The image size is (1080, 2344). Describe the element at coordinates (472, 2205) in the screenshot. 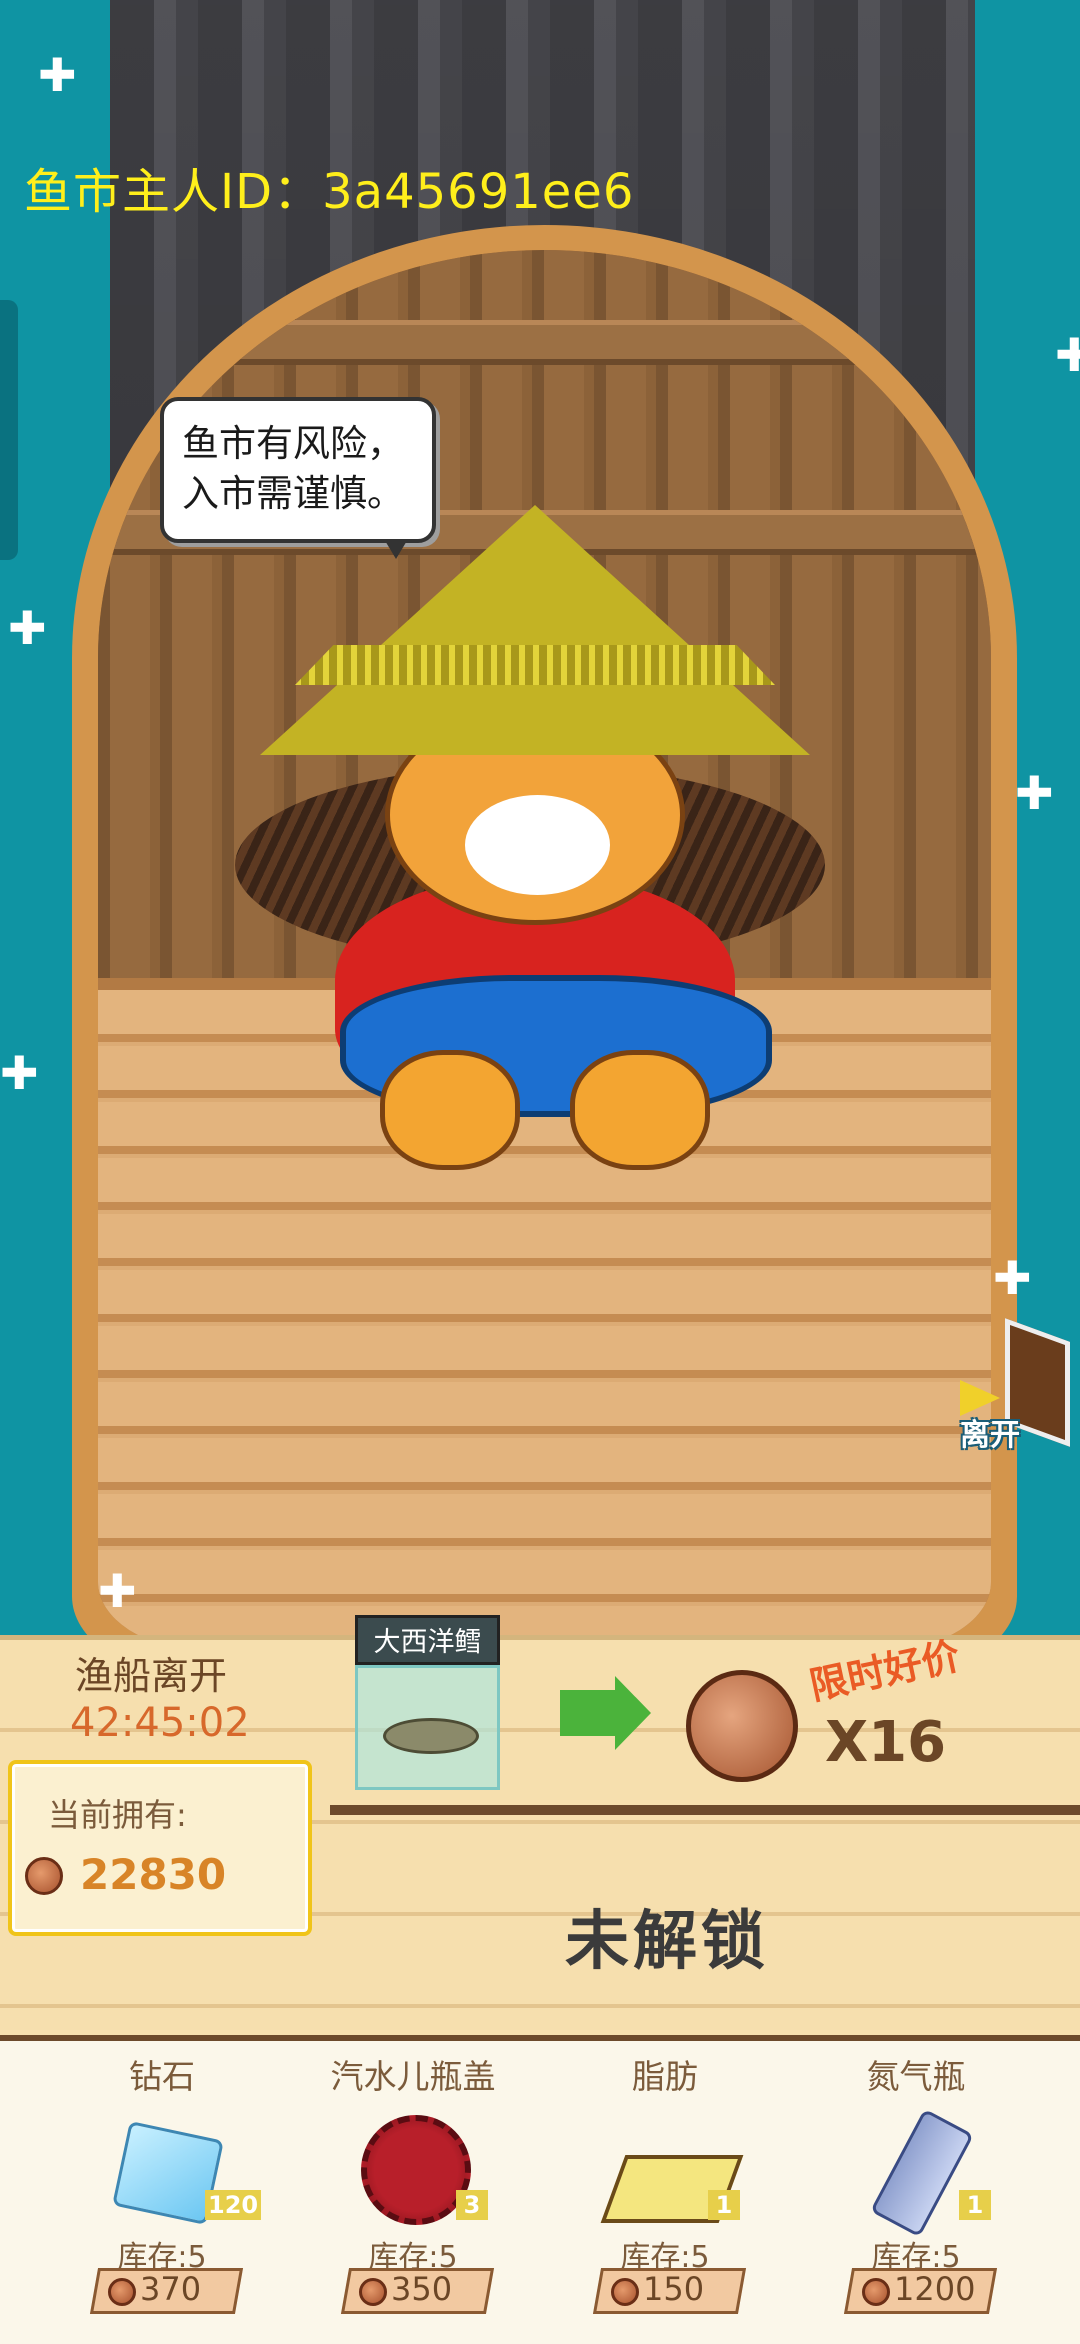

I see `item-qty-badge: 3` at that location.